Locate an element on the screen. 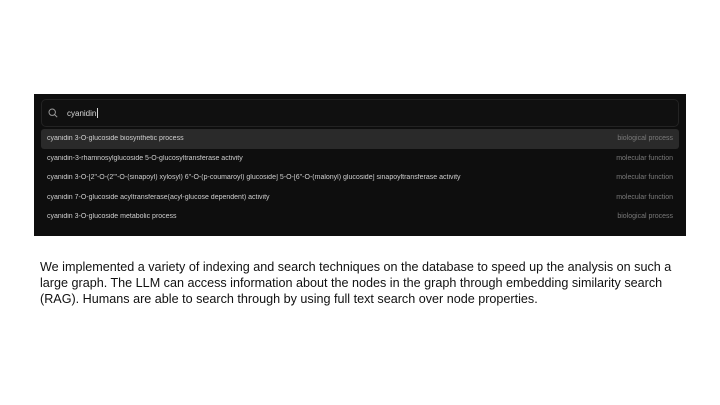 The image size is (720, 405). search-input: cyanidin is located at coordinates (360, 113).